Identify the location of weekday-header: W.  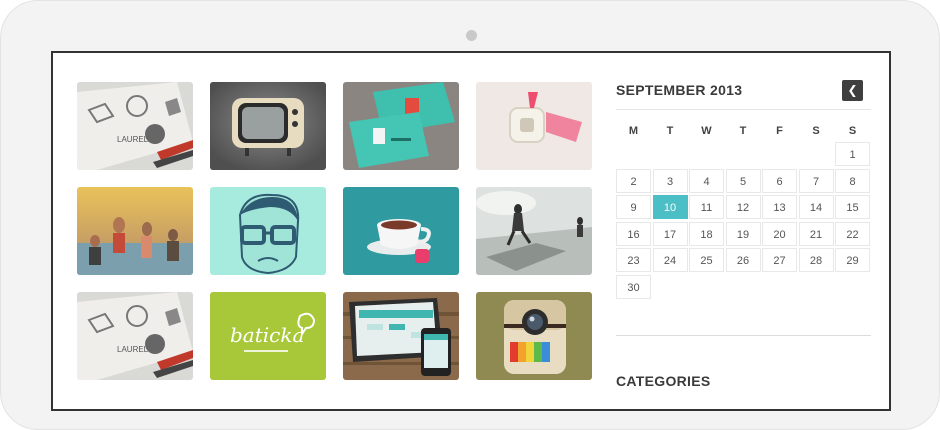
(706, 131).